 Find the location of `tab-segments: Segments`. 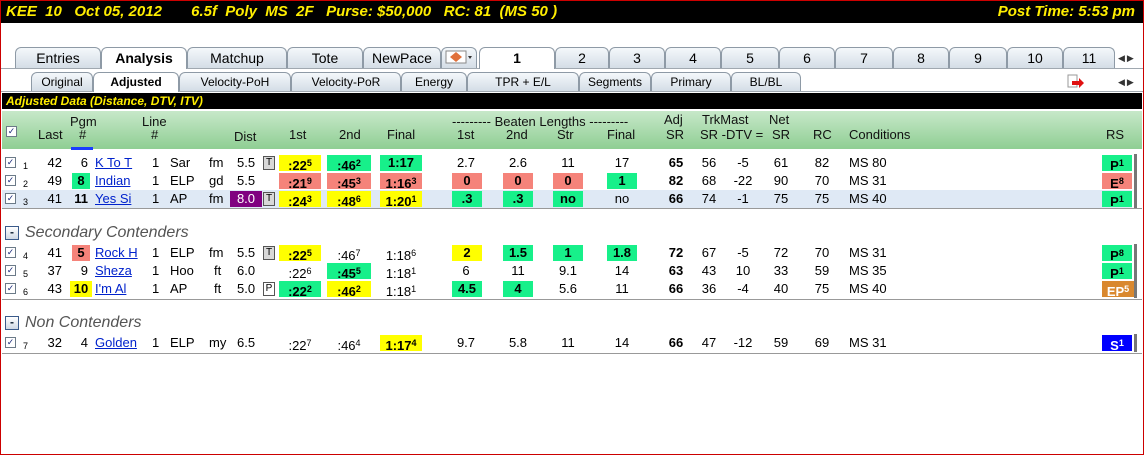

tab-segments: Segments is located at coordinates (615, 81).